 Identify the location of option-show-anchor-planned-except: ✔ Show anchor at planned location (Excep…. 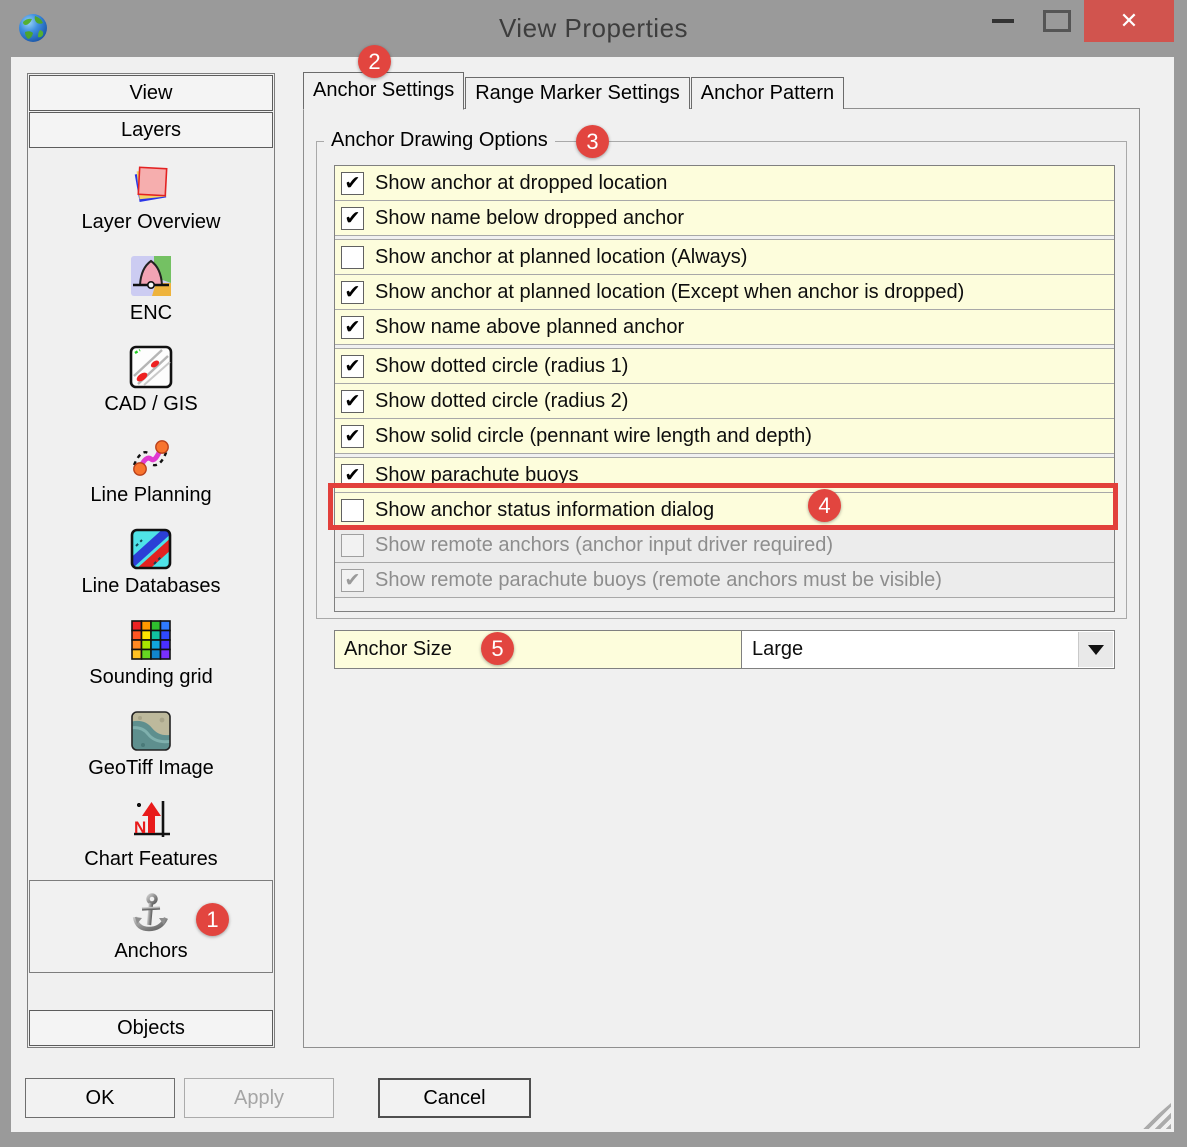
(724, 292).